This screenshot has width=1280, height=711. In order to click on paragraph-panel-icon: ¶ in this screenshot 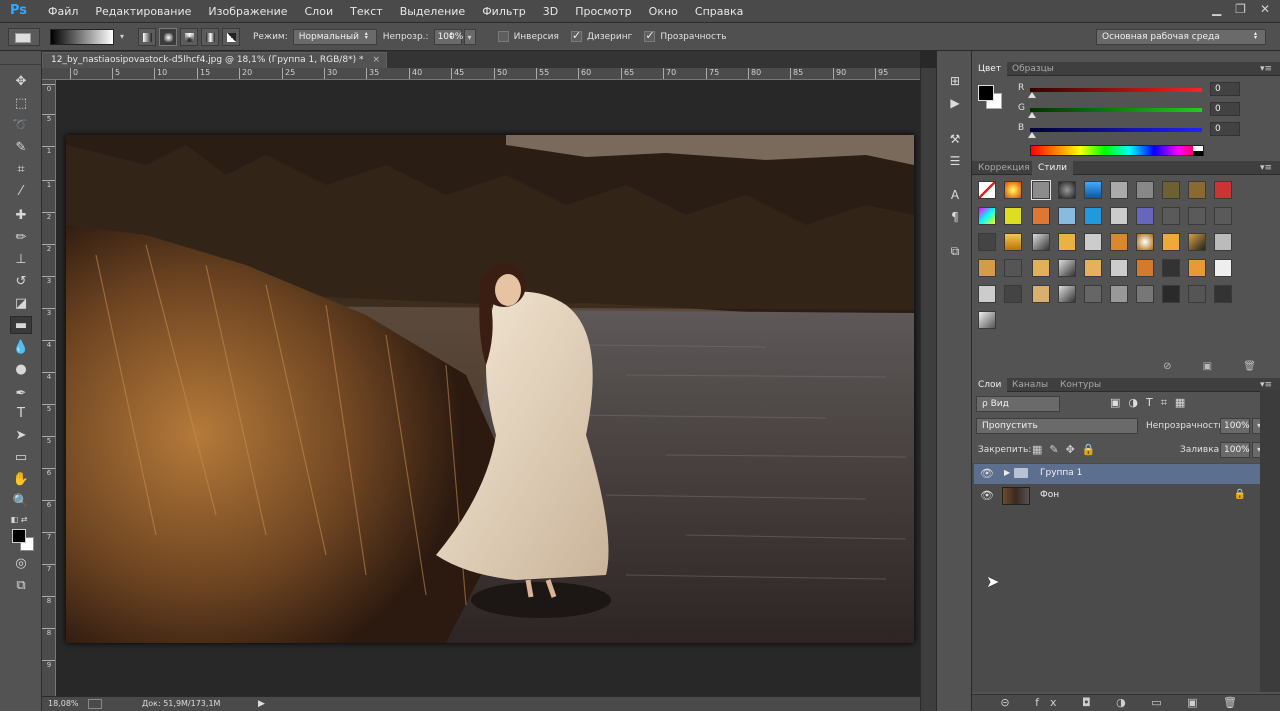, I will do `click(955, 217)`.